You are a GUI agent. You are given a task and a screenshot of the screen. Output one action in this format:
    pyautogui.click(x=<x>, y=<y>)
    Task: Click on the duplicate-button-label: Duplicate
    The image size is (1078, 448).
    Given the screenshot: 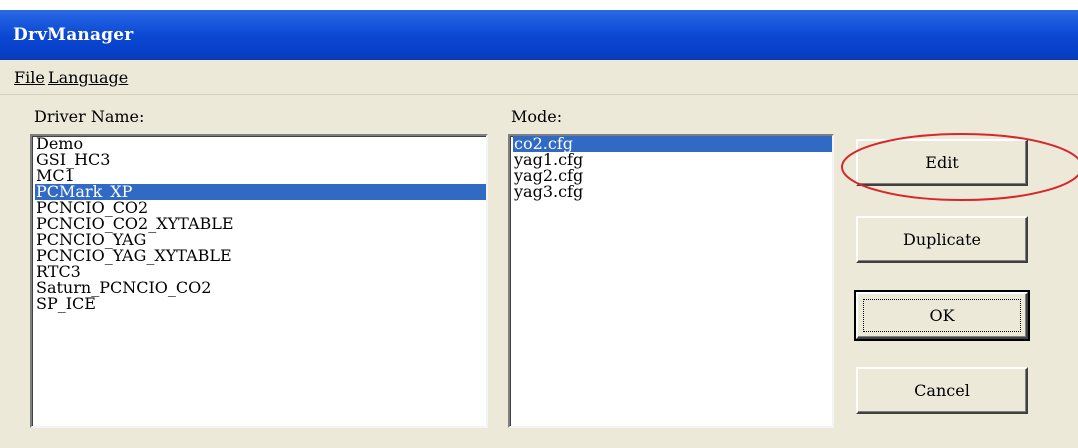 What is the action you would take?
    pyautogui.click(x=941, y=239)
    